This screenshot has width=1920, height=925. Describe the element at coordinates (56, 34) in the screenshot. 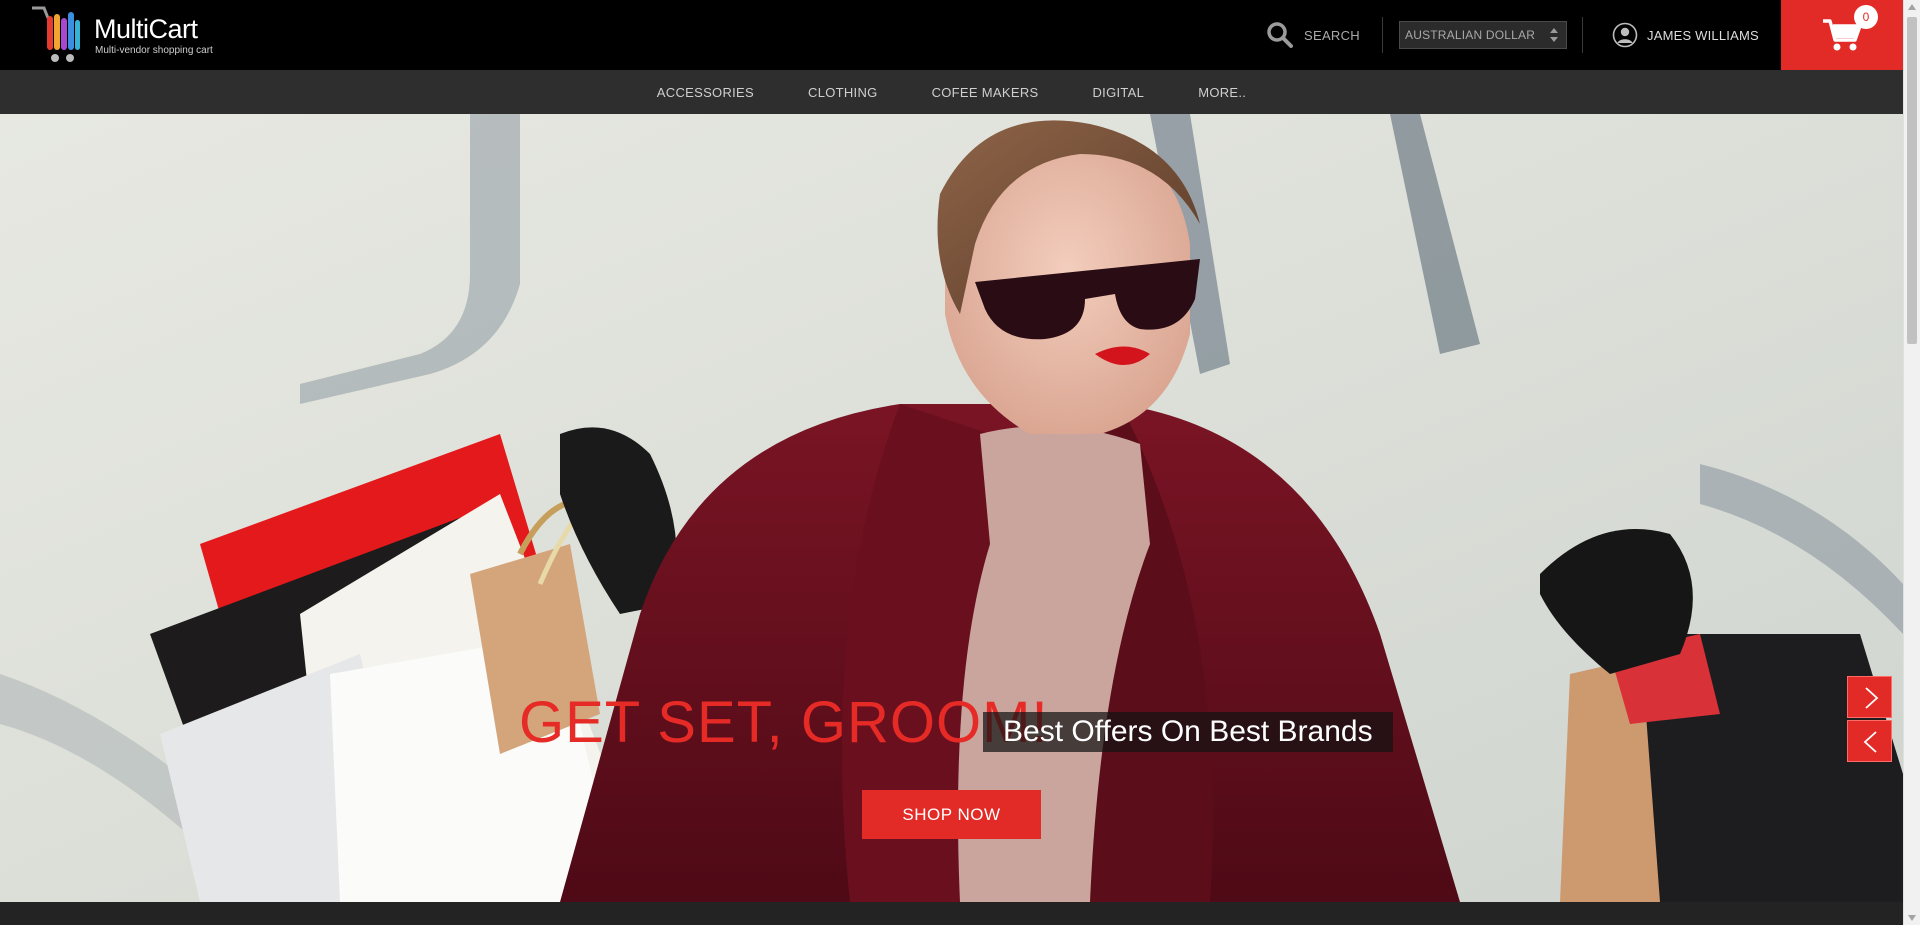

I see `logo-cart-icon` at that location.